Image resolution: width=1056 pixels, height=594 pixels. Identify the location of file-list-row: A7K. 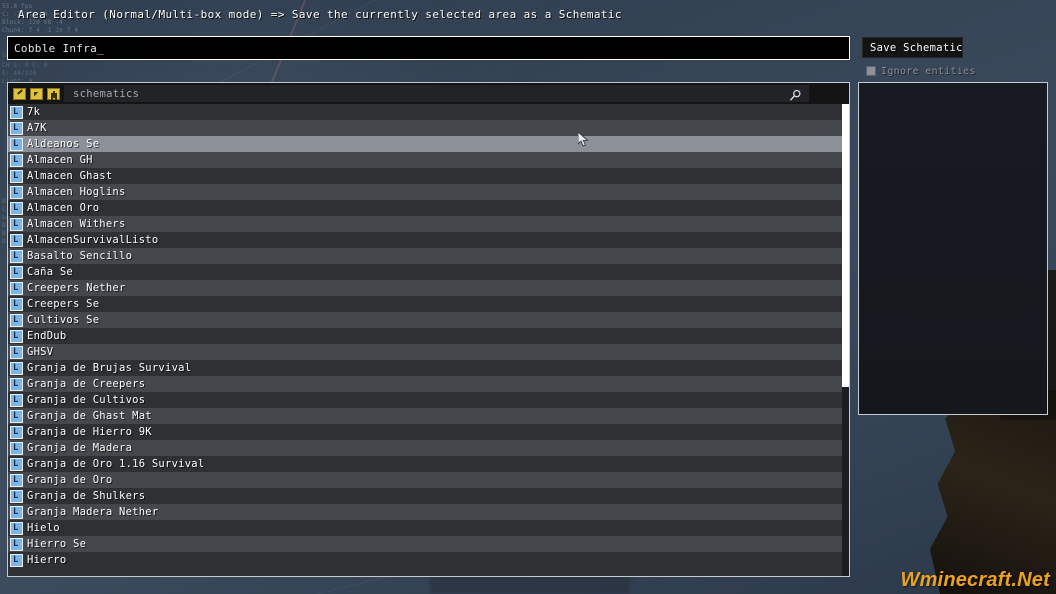
(428, 128).